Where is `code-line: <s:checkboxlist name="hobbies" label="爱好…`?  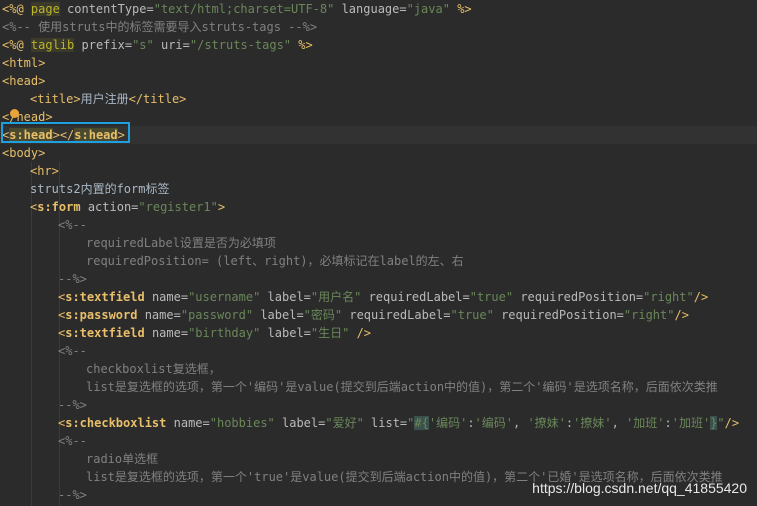
code-line: <s:checkboxlist name="hobbies" label="爱好… is located at coordinates (378, 423).